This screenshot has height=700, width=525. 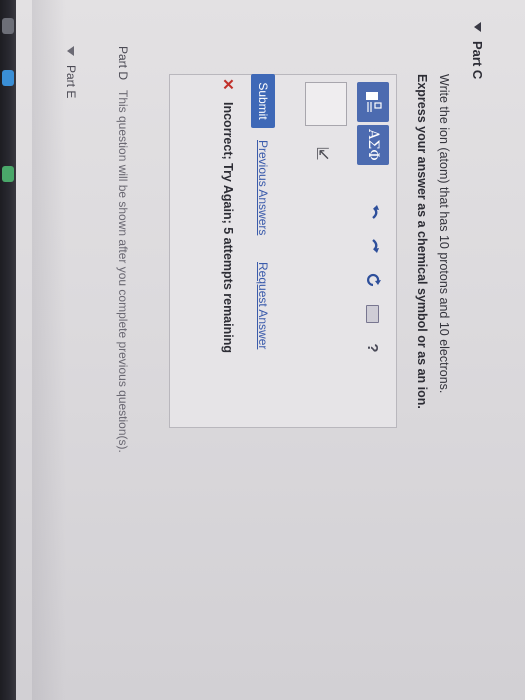 I want to click on collapse-triangle-icon, so click(x=477, y=27).